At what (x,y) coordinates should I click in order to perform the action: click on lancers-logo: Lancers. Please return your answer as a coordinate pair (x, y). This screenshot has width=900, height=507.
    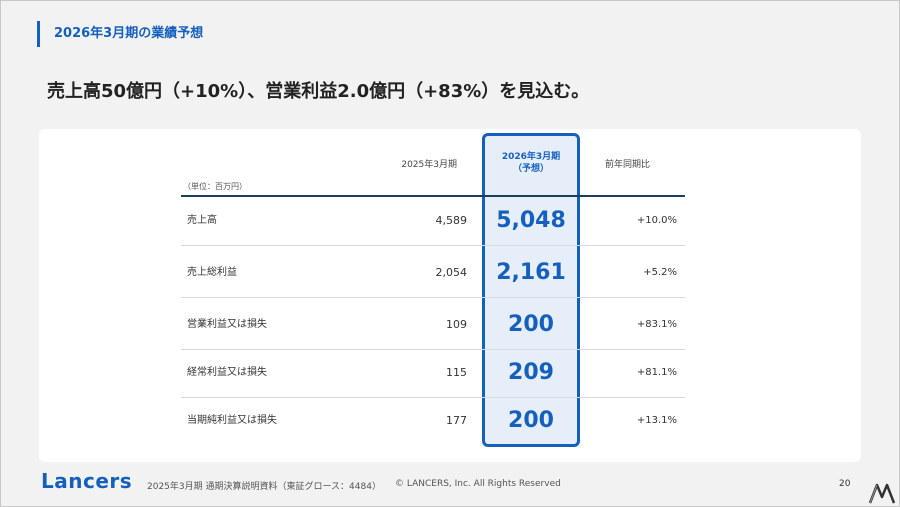
    Looking at the image, I should click on (87, 481).